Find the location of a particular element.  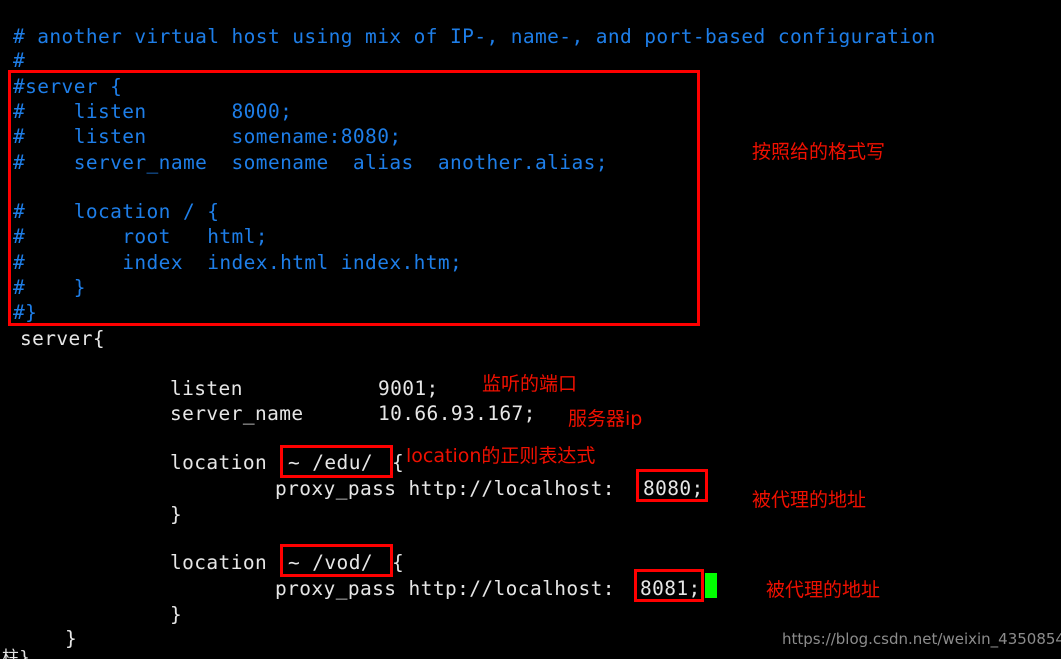

csdn-watermark: https://blog.csdn.net/weixin_43508544 is located at coordinates (921, 639).